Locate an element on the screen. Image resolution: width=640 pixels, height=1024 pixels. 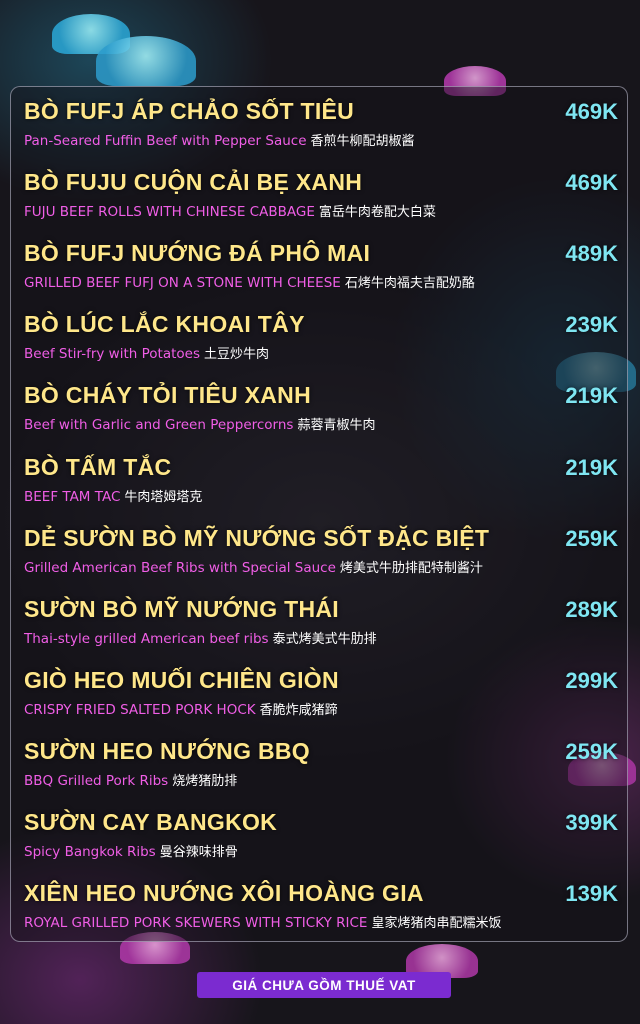
dish-description-en: CRISPY FRIED SALTED PORK HOCK is located at coordinates (140, 709).